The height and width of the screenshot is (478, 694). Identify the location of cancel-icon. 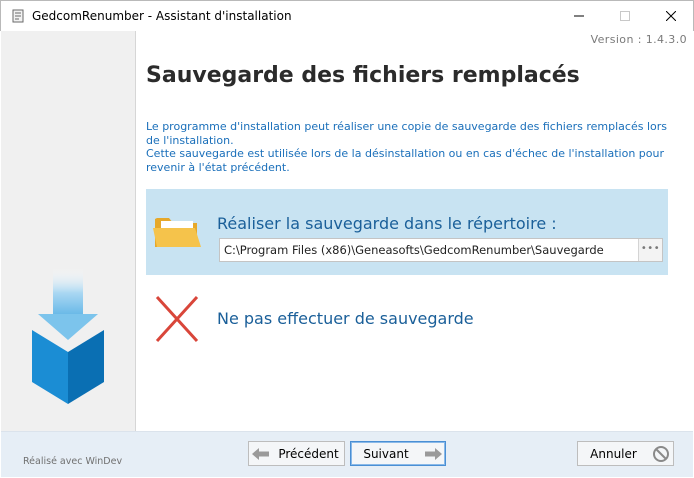
(661, 454).